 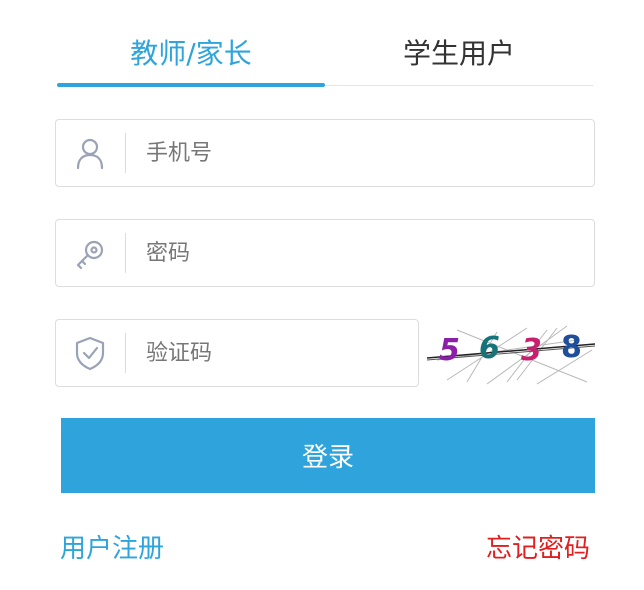 What do you see at coordinates (511, 353) in the screenshot?
I see `captcha-image: 5 6 3 8` at bounding box center [511, 353].